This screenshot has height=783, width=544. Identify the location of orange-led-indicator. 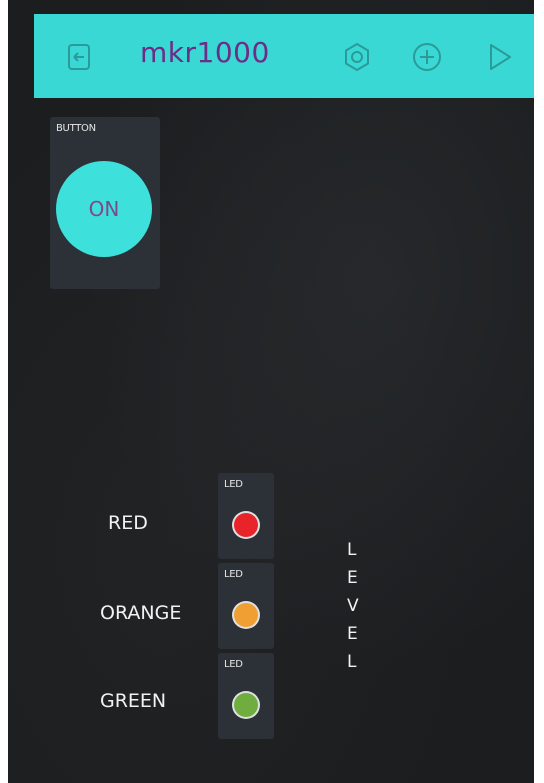
(246, 615).